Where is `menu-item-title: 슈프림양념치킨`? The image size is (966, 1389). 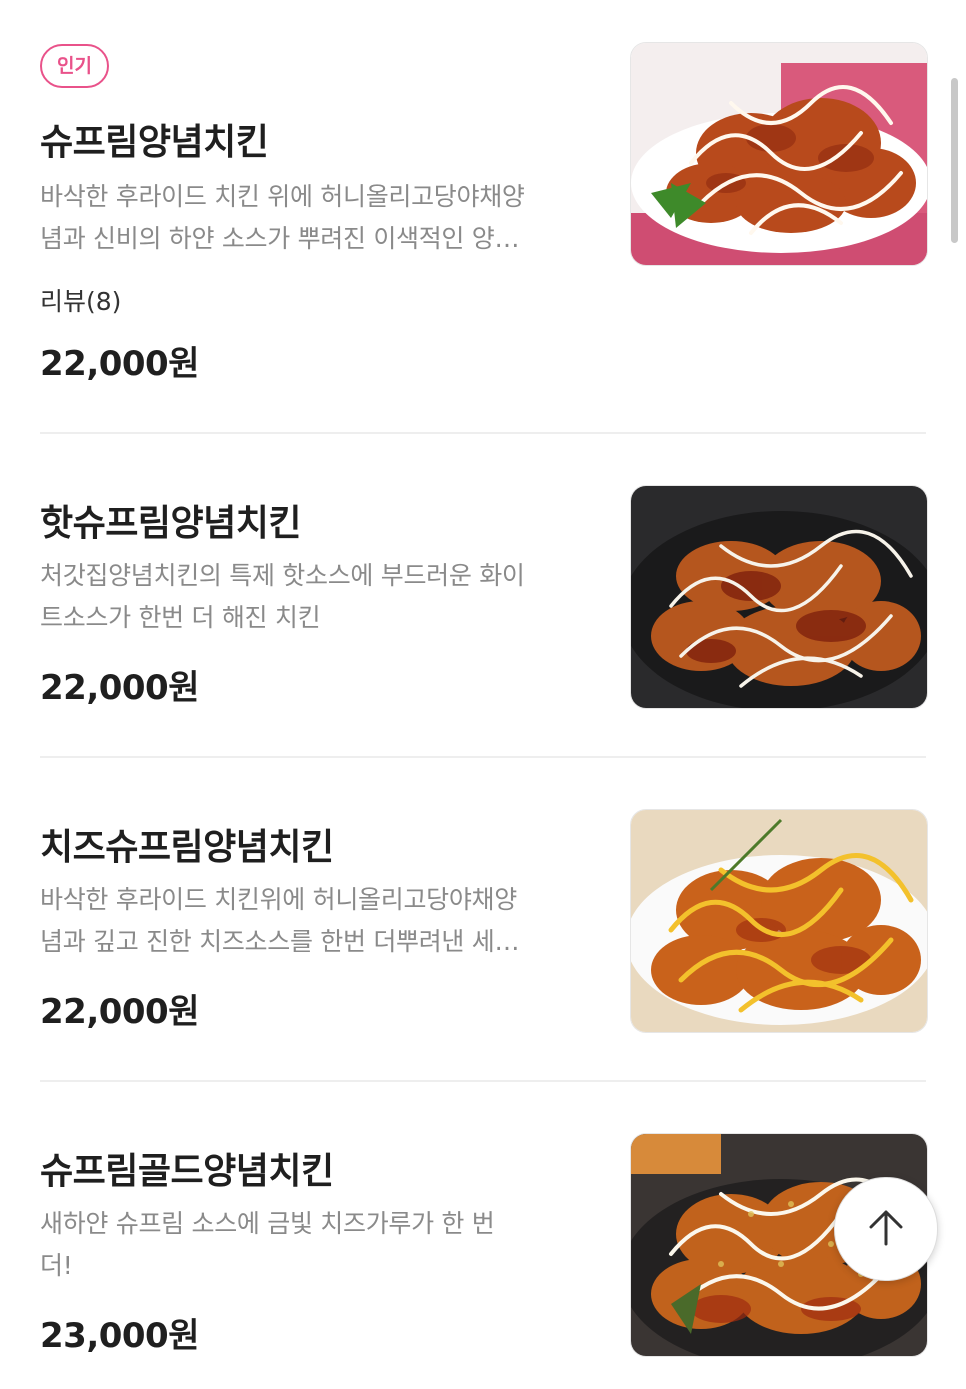 menu-item-title: 슈프림양념치킨 is located at coordinates (154, 142).